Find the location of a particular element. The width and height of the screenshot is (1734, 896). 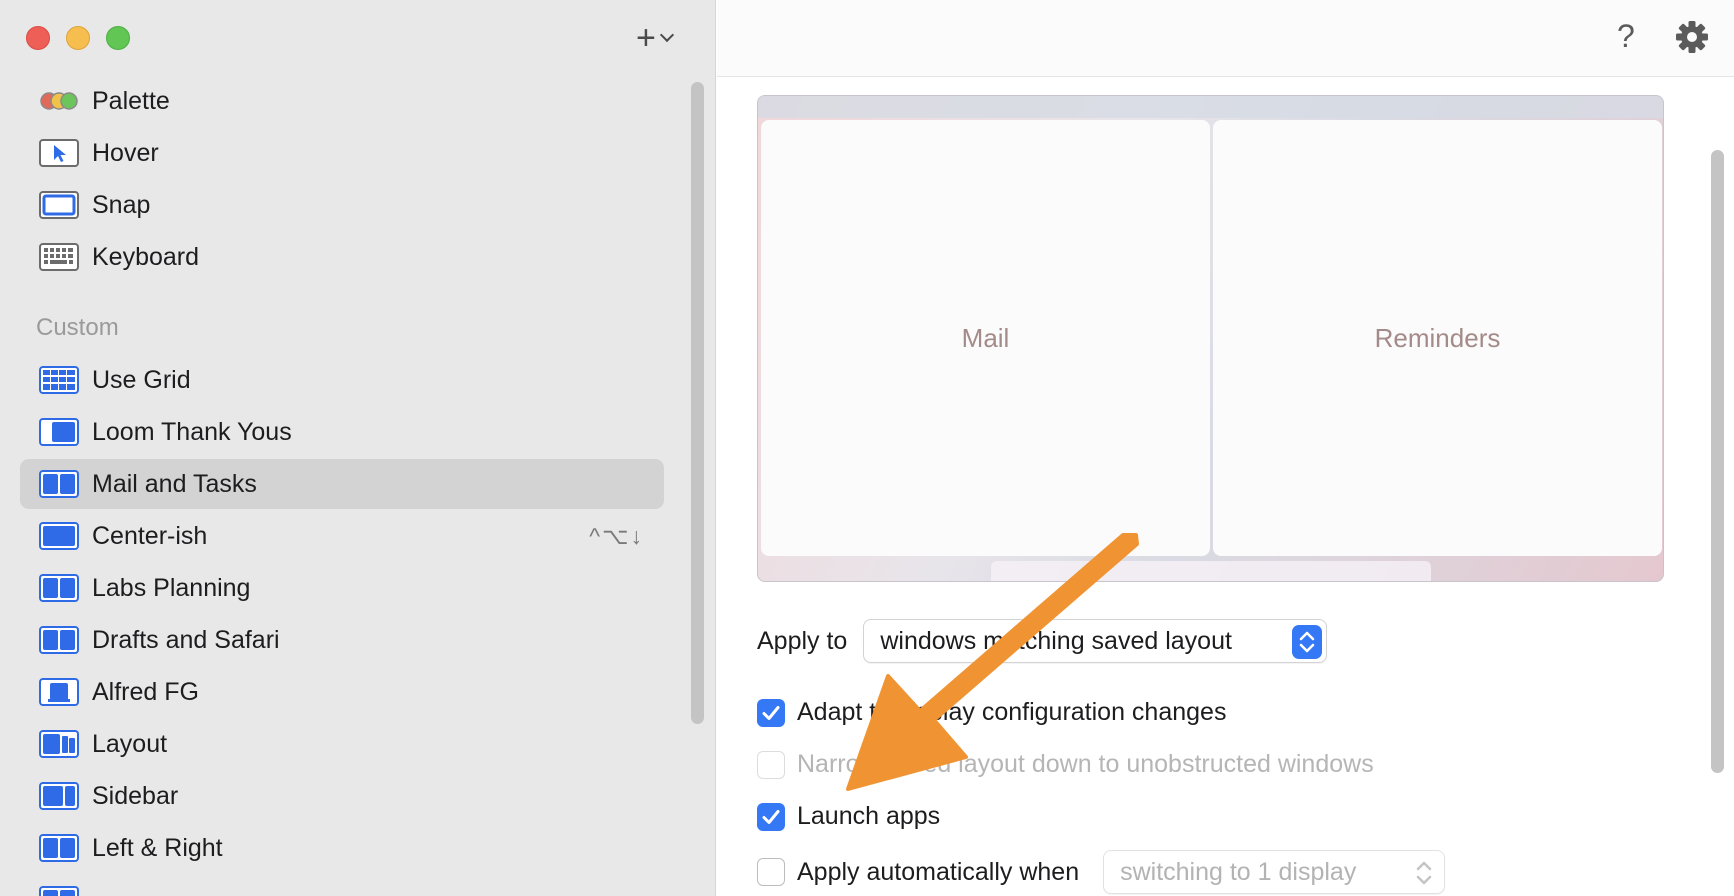

apply-automatically-checkbox is located at coordinates (771, 872).